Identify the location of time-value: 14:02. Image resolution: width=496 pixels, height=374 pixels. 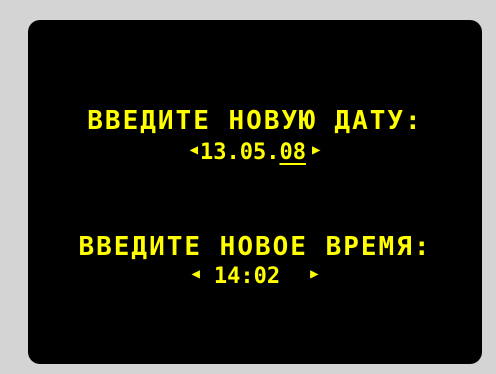
(247, 276).